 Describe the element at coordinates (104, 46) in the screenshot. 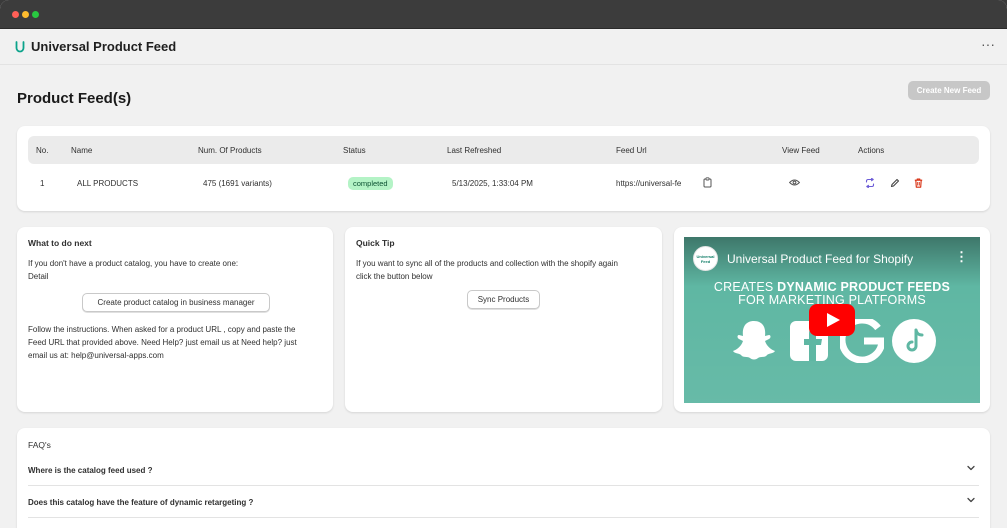

I see `app-title: Universal Product Feed` at that location.